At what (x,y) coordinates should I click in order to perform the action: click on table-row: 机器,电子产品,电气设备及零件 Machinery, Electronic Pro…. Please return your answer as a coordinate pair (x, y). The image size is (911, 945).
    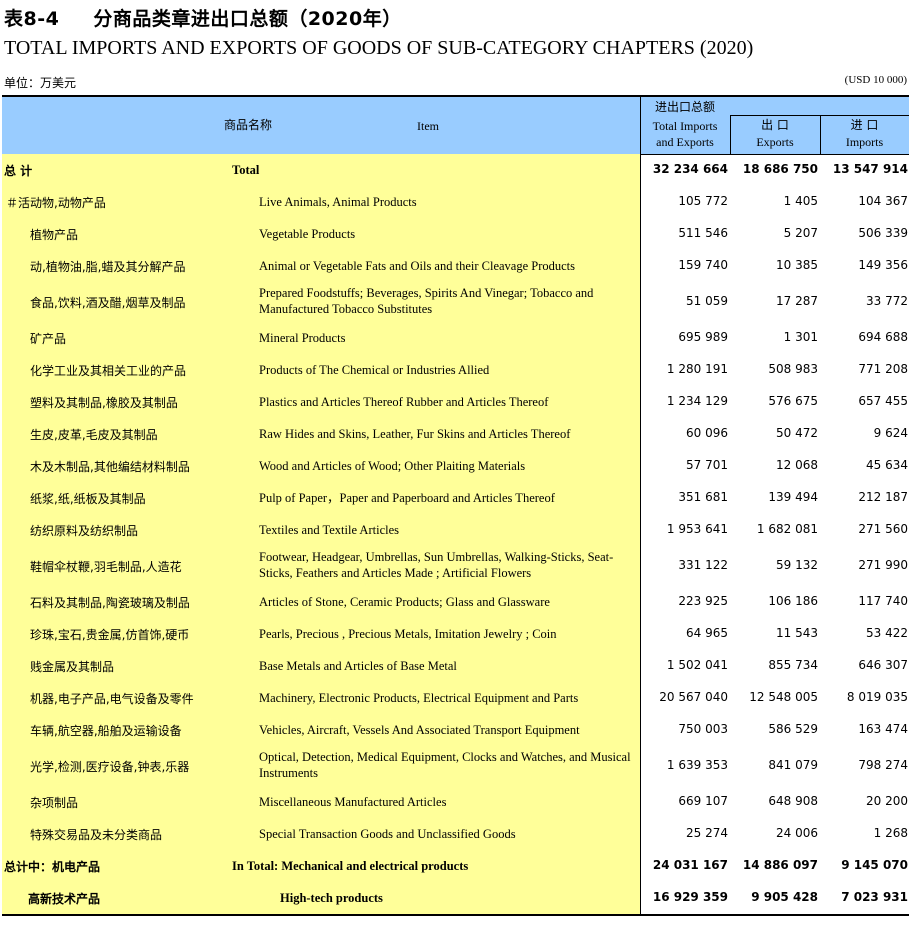
    Looking at the image, I should click on (455, 698).